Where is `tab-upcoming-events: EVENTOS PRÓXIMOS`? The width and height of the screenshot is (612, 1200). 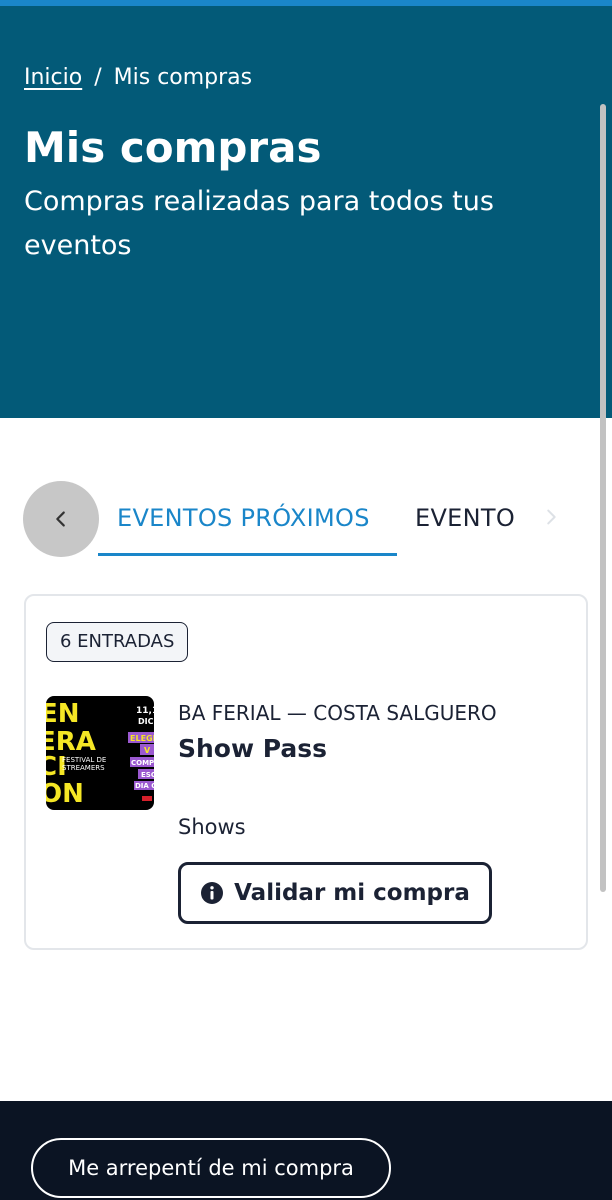
tab-upcoming-events: EVENTOS PRÓXIMOS is located at coordinates (243, 518).